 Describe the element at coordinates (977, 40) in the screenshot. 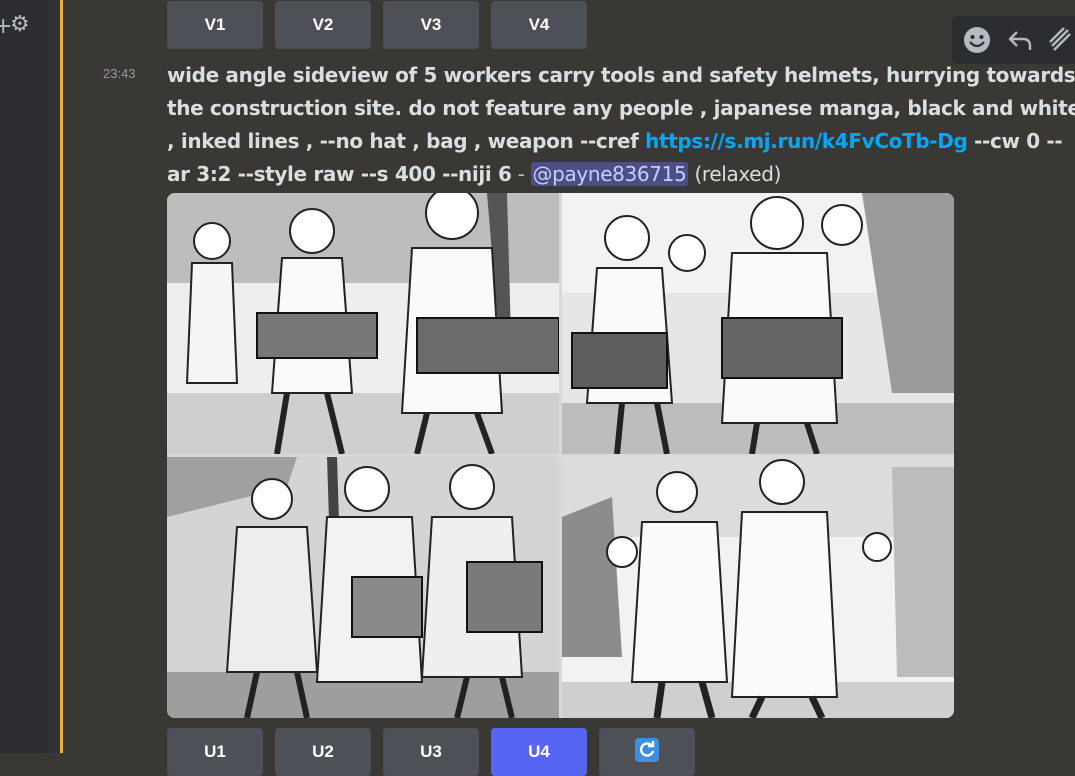

I see `emoji-icon` at that location.